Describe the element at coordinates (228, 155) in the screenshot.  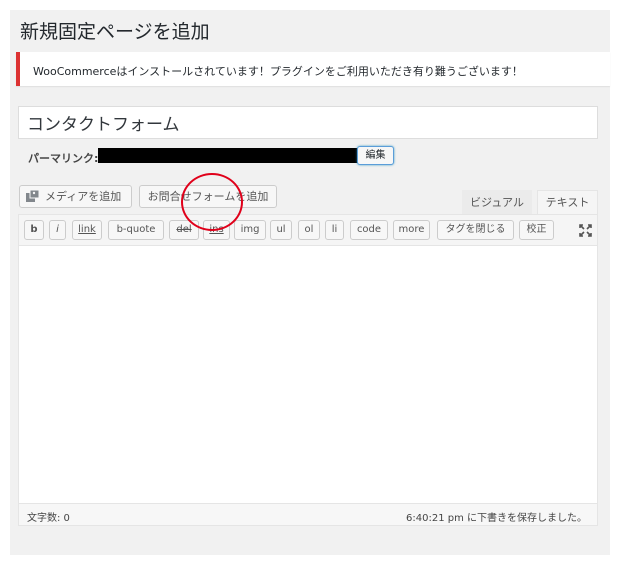
I see `permalink-url-redacted` at that location.